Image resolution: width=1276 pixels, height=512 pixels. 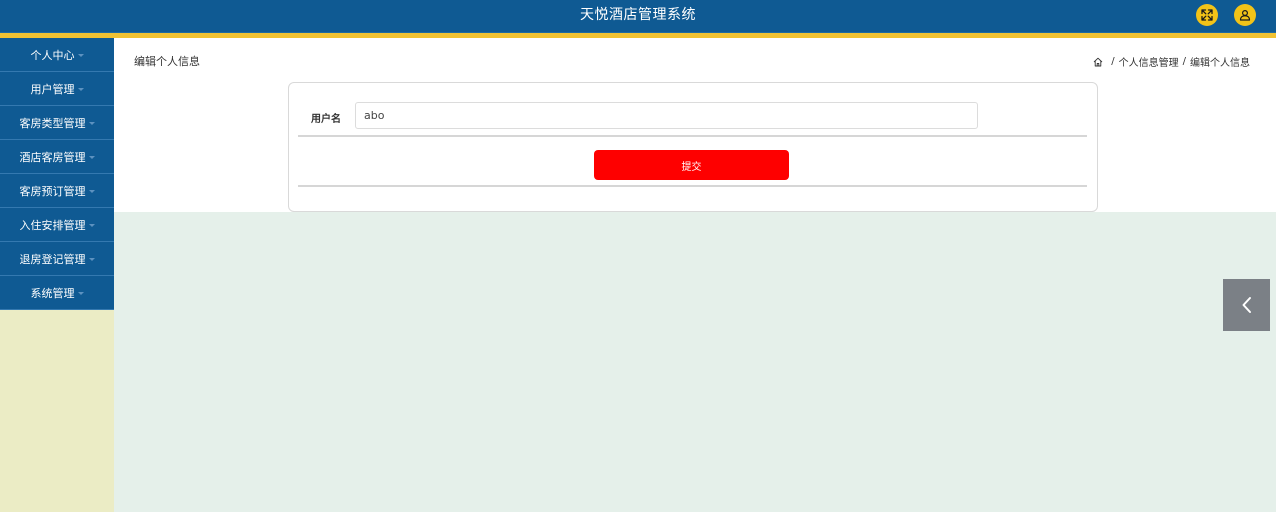 What do you see at coordinates (52, 55) in the screenshot?
I see `sidebar-item-label: 个人中心` at bounding box center [52, 55].